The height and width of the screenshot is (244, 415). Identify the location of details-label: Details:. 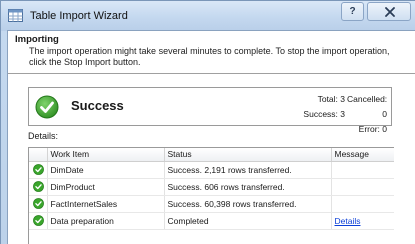
(43, 136).